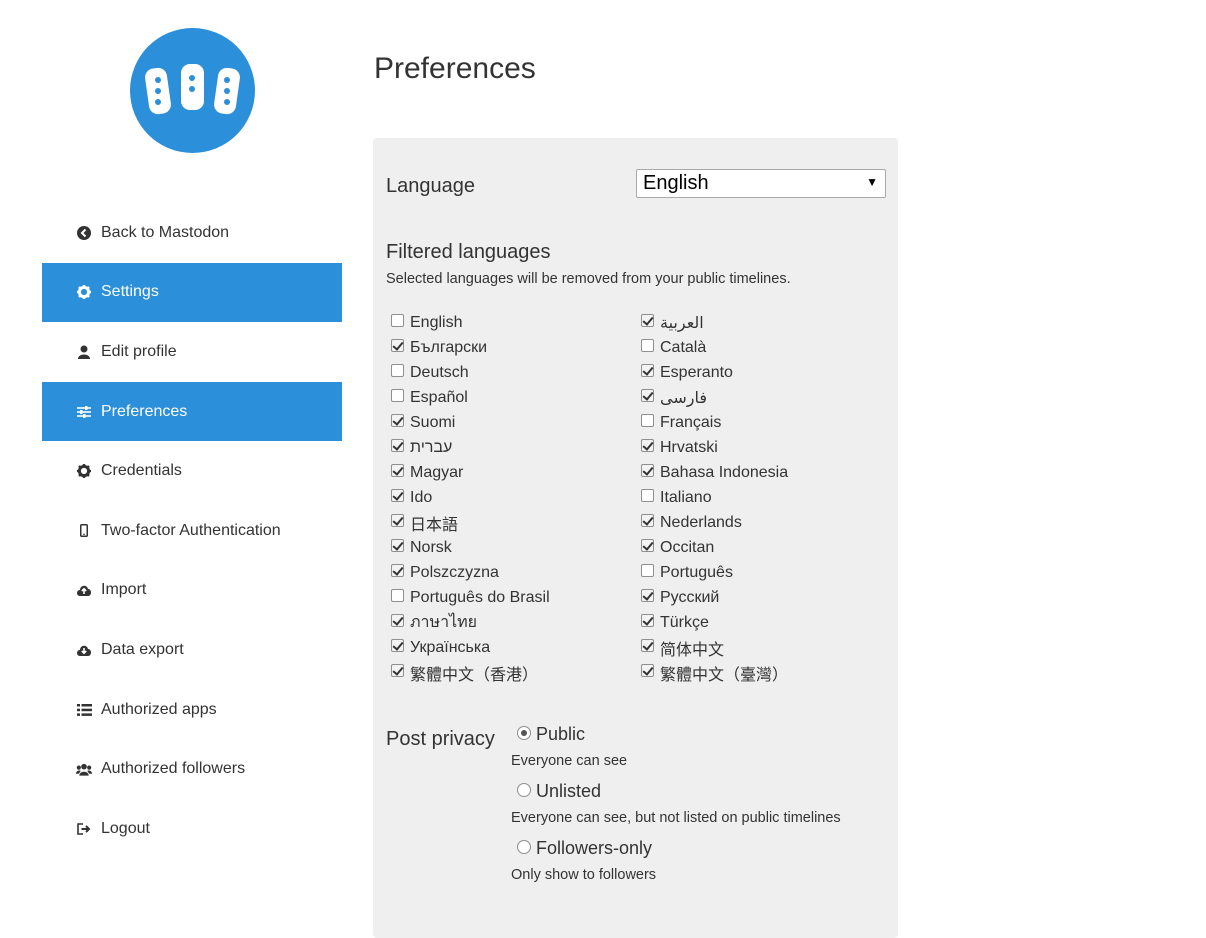 Image resolution: width=1206 pixels, height=938 pixels. Describe the element at coordinates (430, 186) in the screenshot. I see `language-label: Language` at that location.